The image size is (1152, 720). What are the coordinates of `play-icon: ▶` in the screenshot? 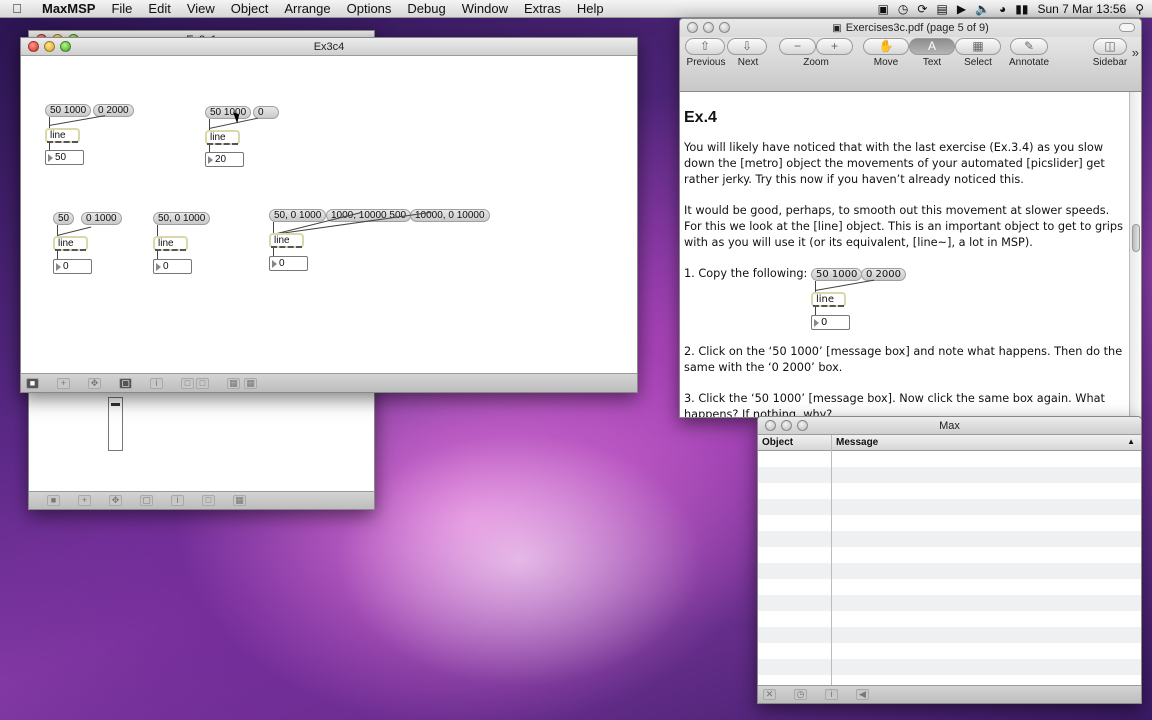 It's located at (961, 9).